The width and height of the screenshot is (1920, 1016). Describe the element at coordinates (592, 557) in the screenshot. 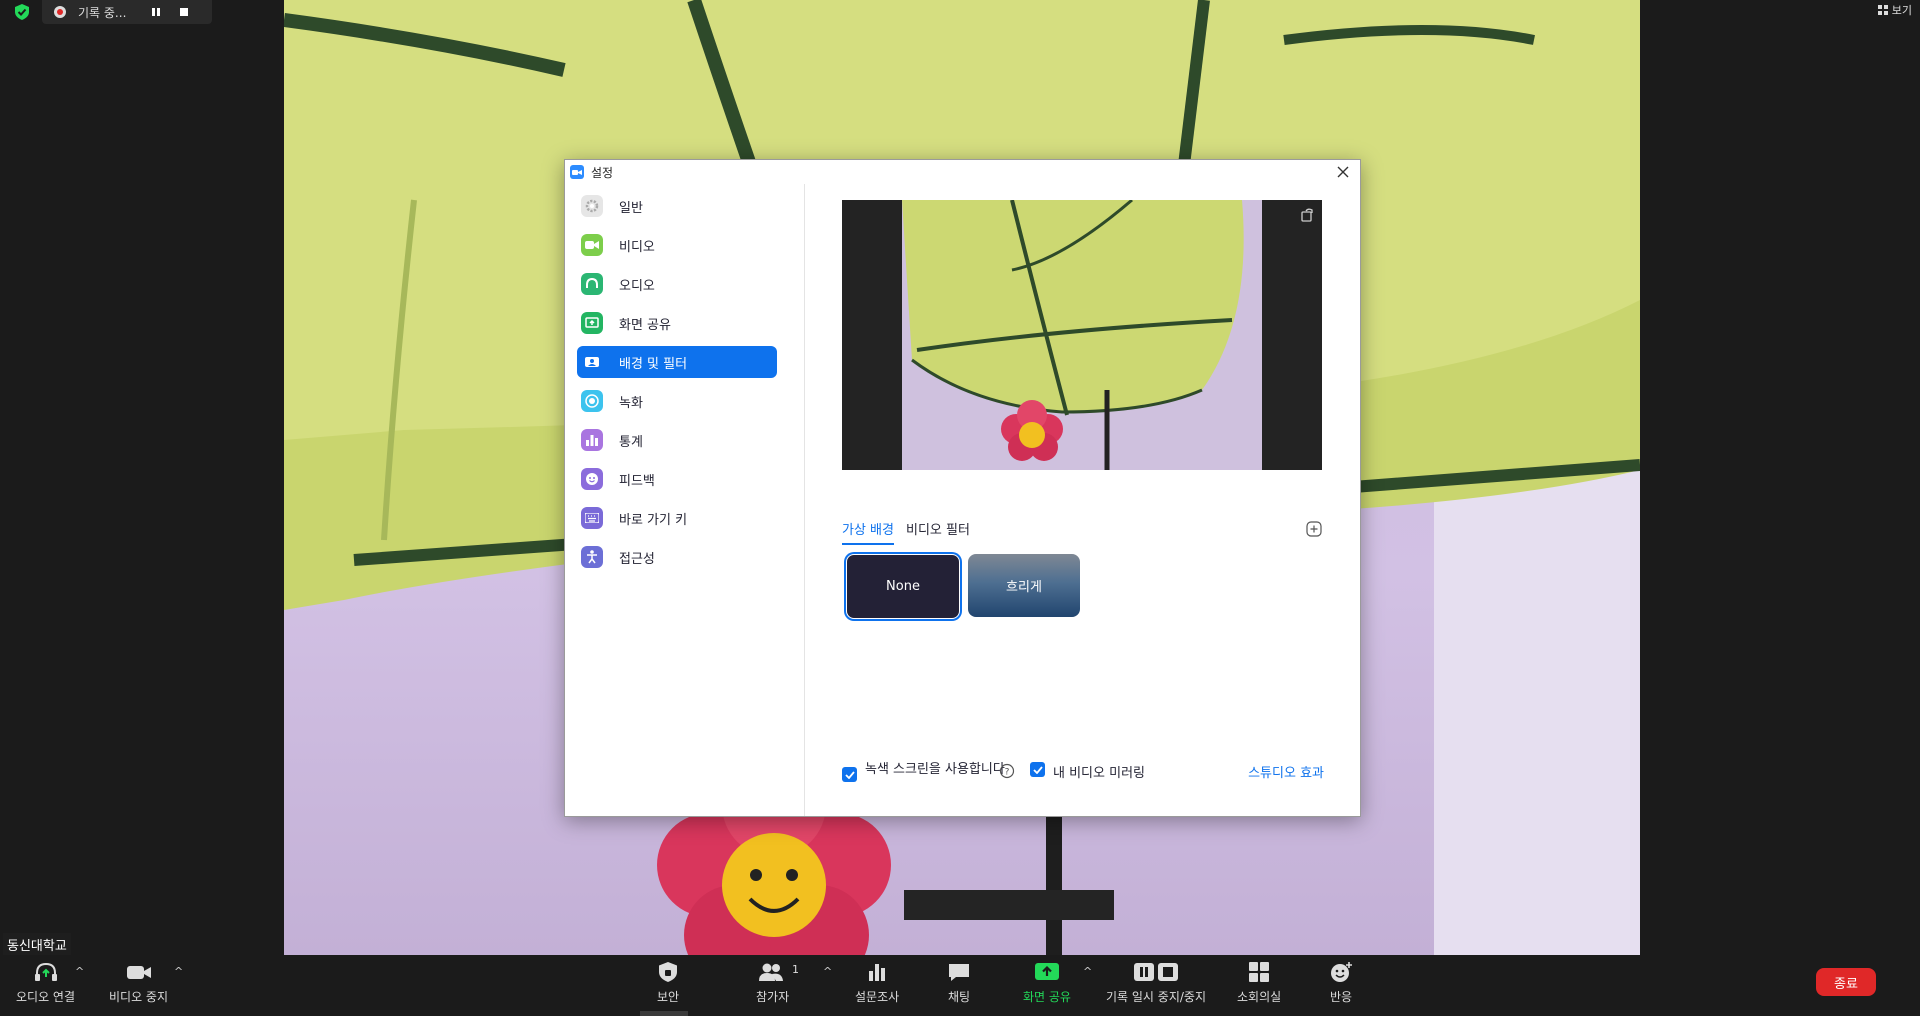

I see `accessibility-icon` at that location.